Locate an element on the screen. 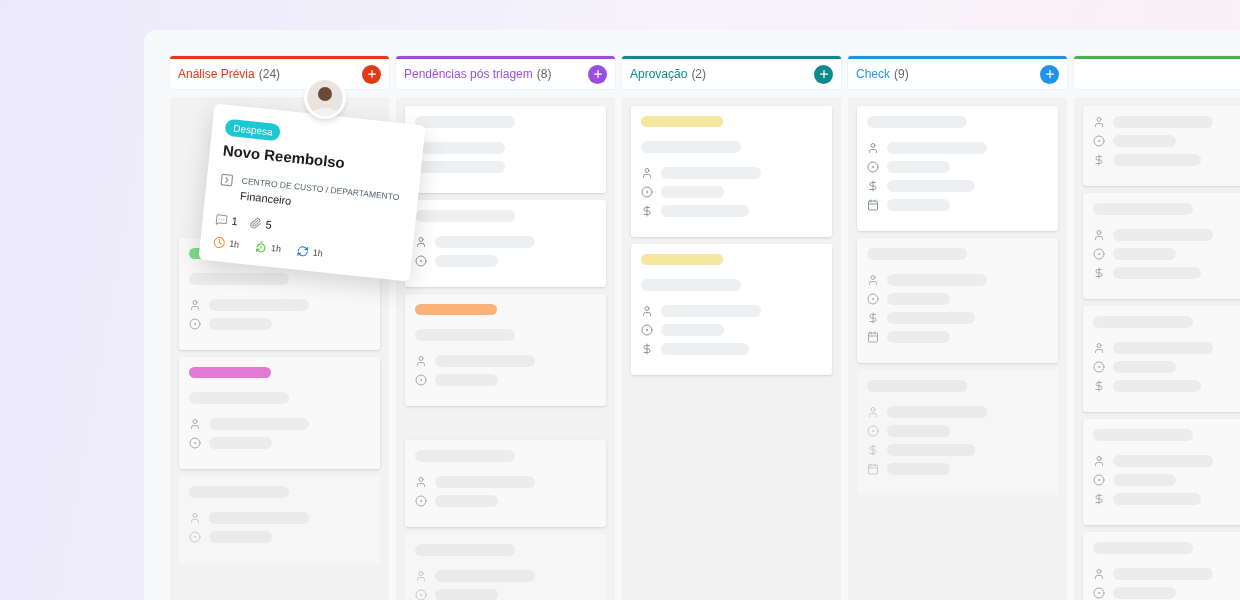 Image resolution: width=1240 pixels, height=600 pixels. column-count: (9) is located at coordinates (901, 74).